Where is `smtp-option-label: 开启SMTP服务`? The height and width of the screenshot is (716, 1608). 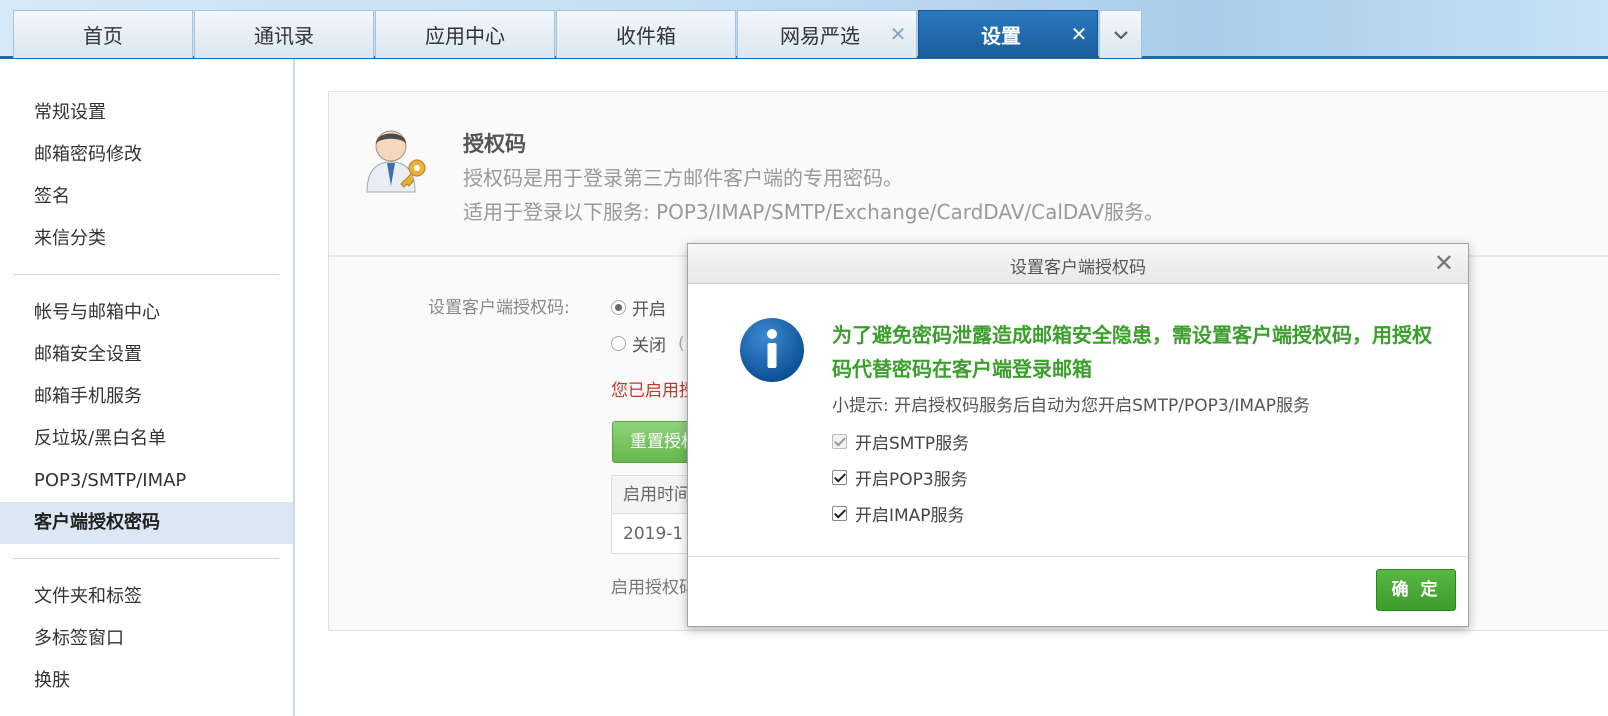
smtp-option-label: 开启SMTP服务 is located at coordinates (912, 444).